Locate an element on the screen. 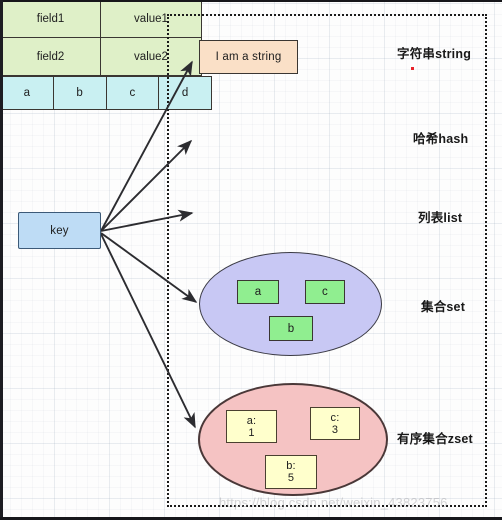 The width and height of the screenshot is (502, 520). zset-ellipse: a: 1 c: 3 b: 5 is located at coordinates (293, 439).